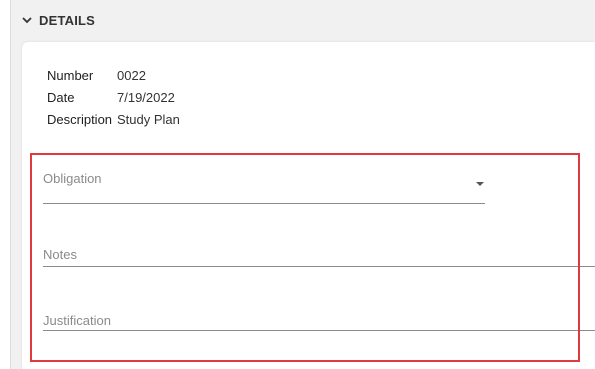 Image resolution: width=595 pixels, height=369 pixels. Describe the element at coordinates (319, 323) in the screenshot. I see `justification-field: Justification` at that location.